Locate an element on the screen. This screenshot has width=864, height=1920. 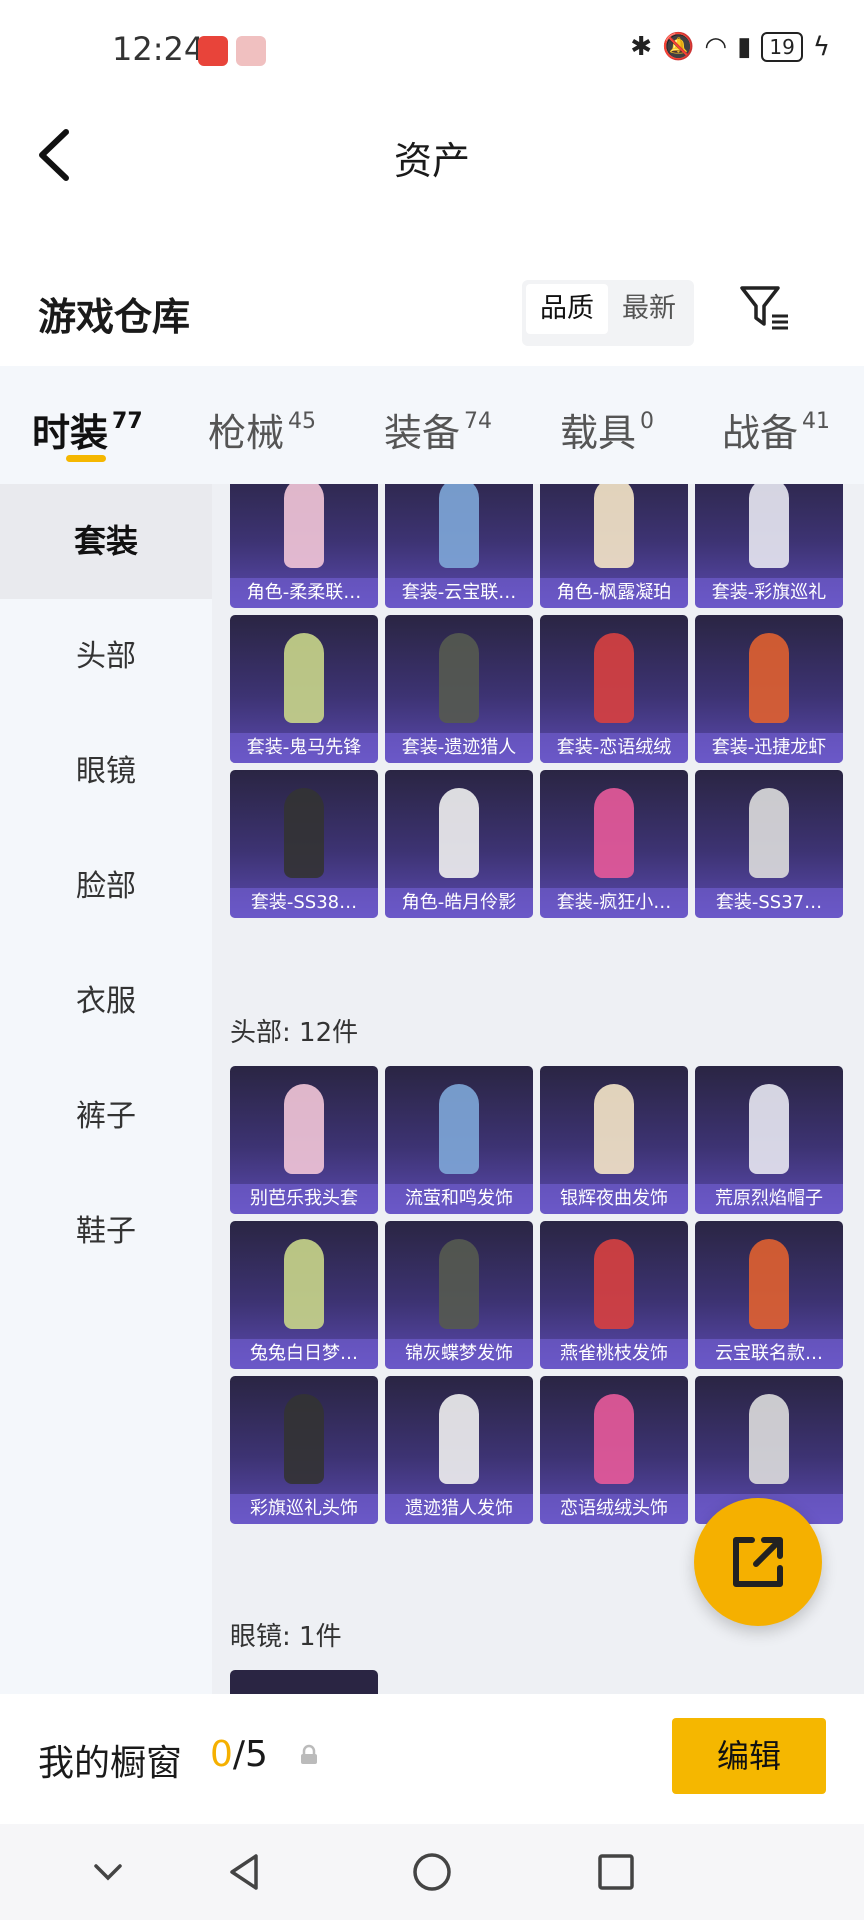
nav-home-icon is located at coordinates (432, 1872).